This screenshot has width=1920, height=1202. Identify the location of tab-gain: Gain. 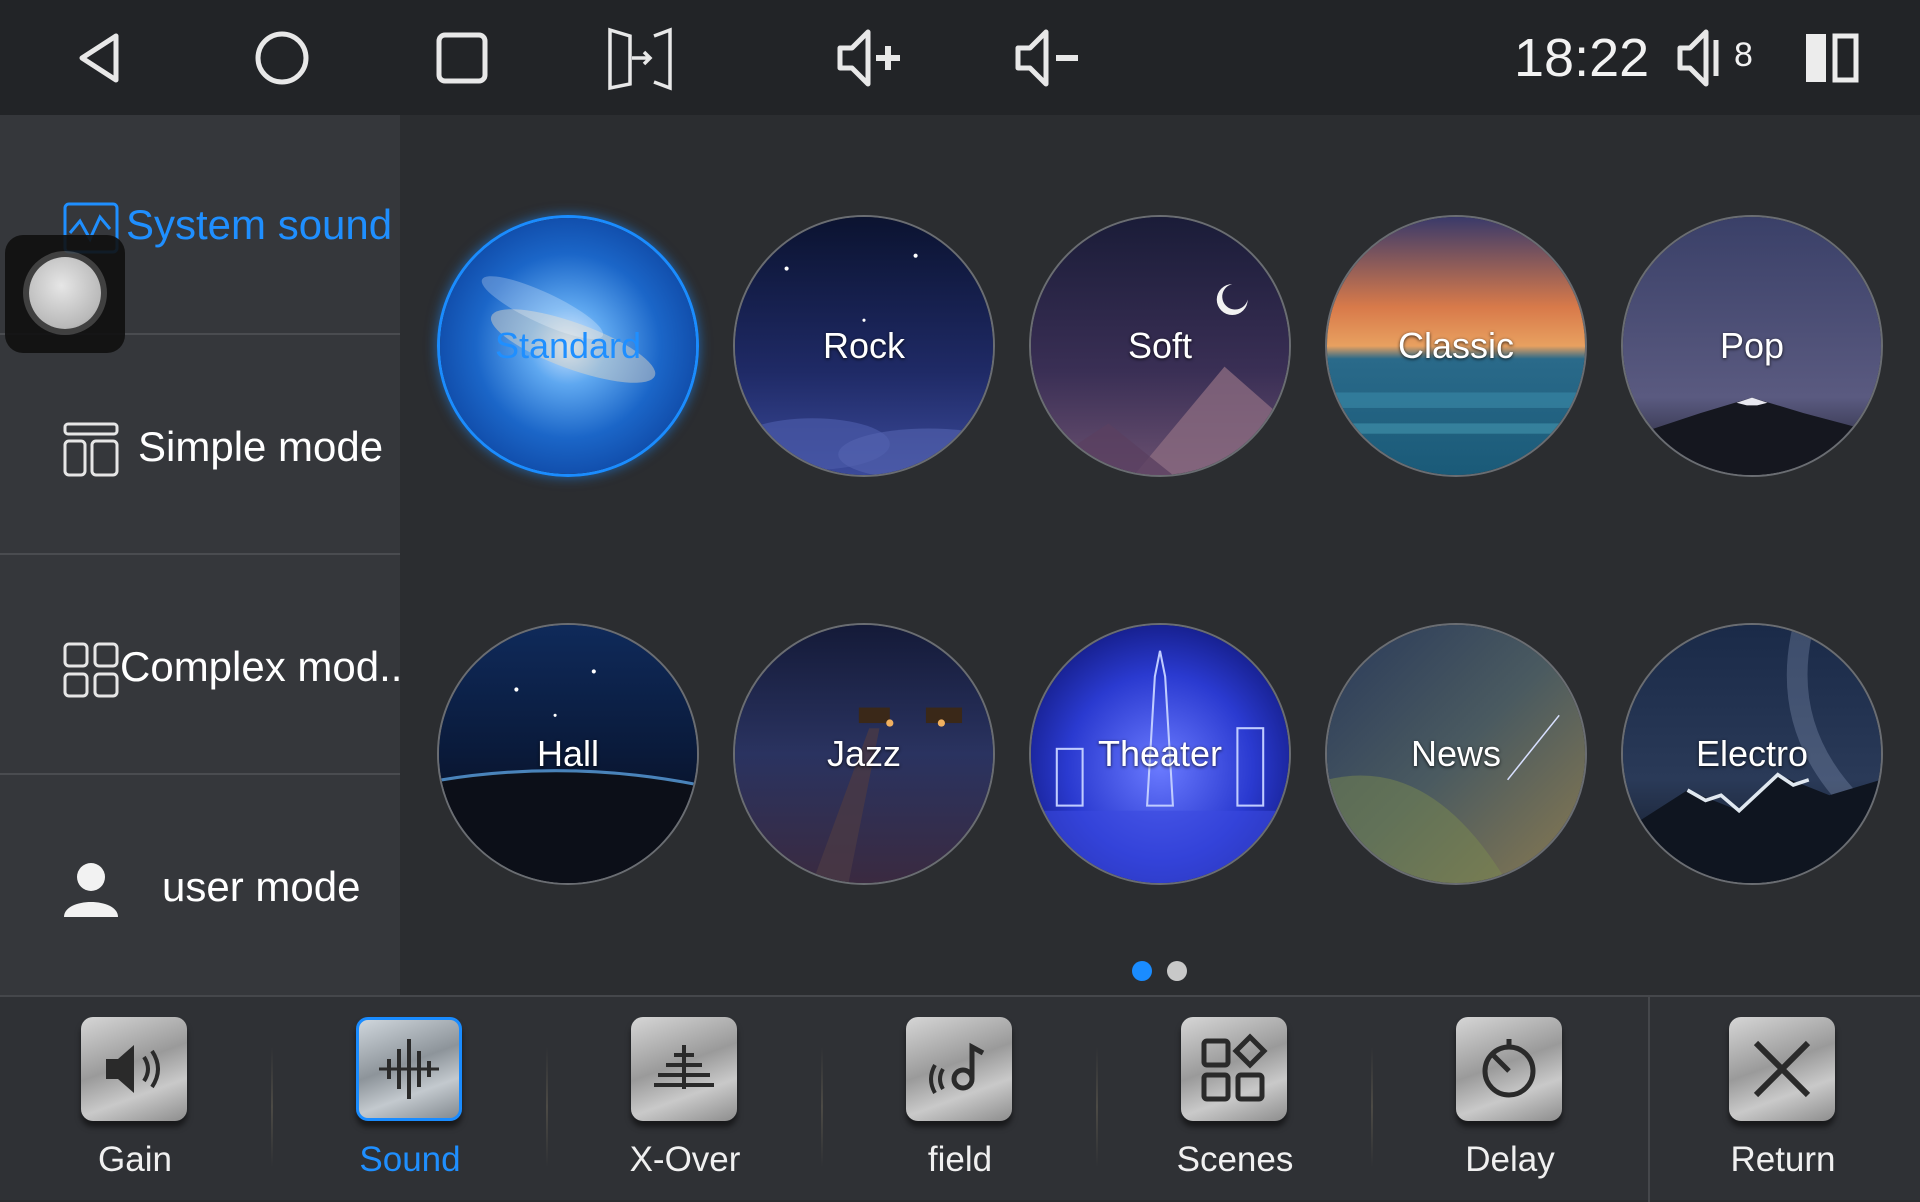
(135, 1099).